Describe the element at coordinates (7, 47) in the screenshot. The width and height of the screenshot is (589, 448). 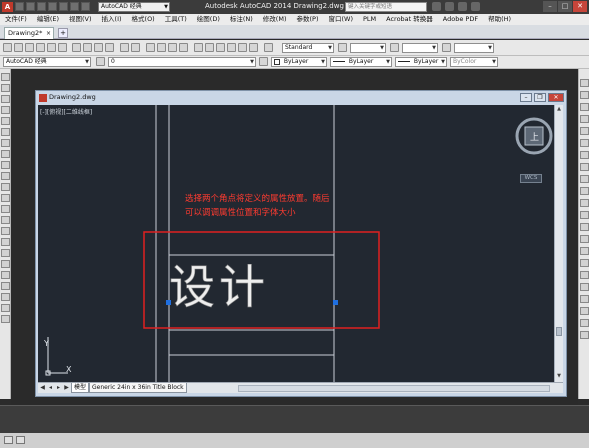
I see `new-icon` at that location.